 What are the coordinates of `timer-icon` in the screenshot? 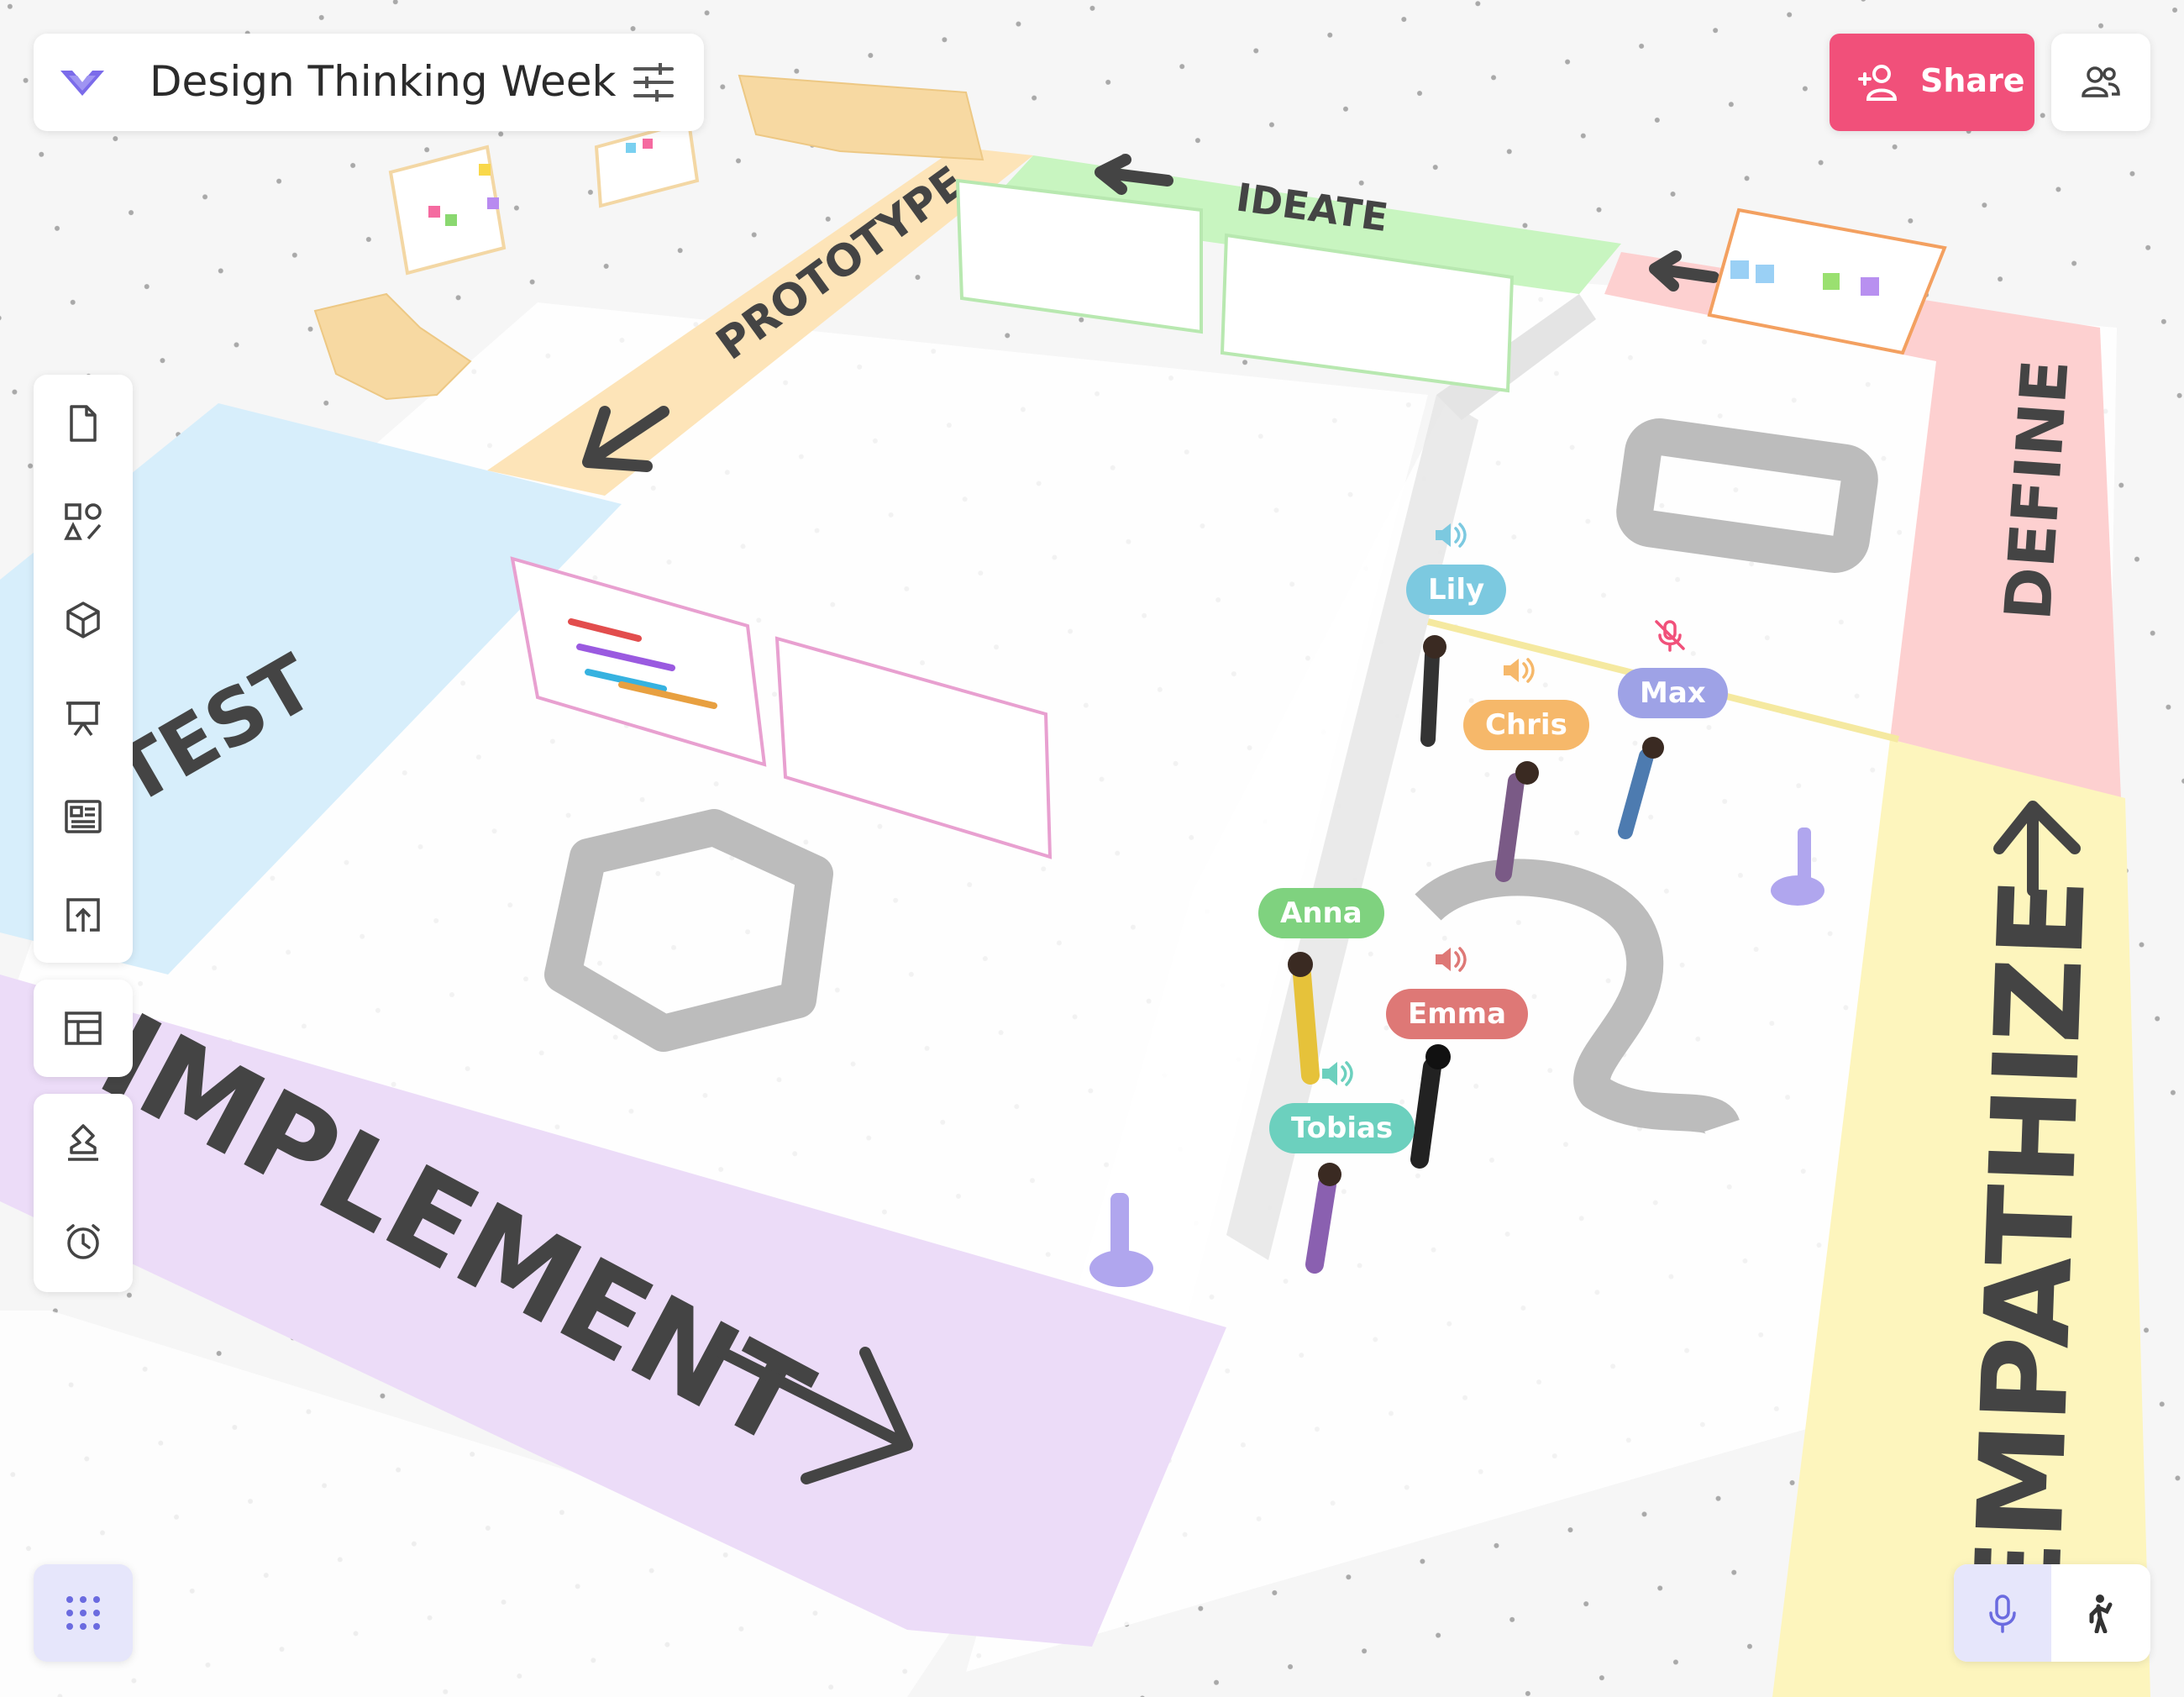 It's located at (83, 1241).